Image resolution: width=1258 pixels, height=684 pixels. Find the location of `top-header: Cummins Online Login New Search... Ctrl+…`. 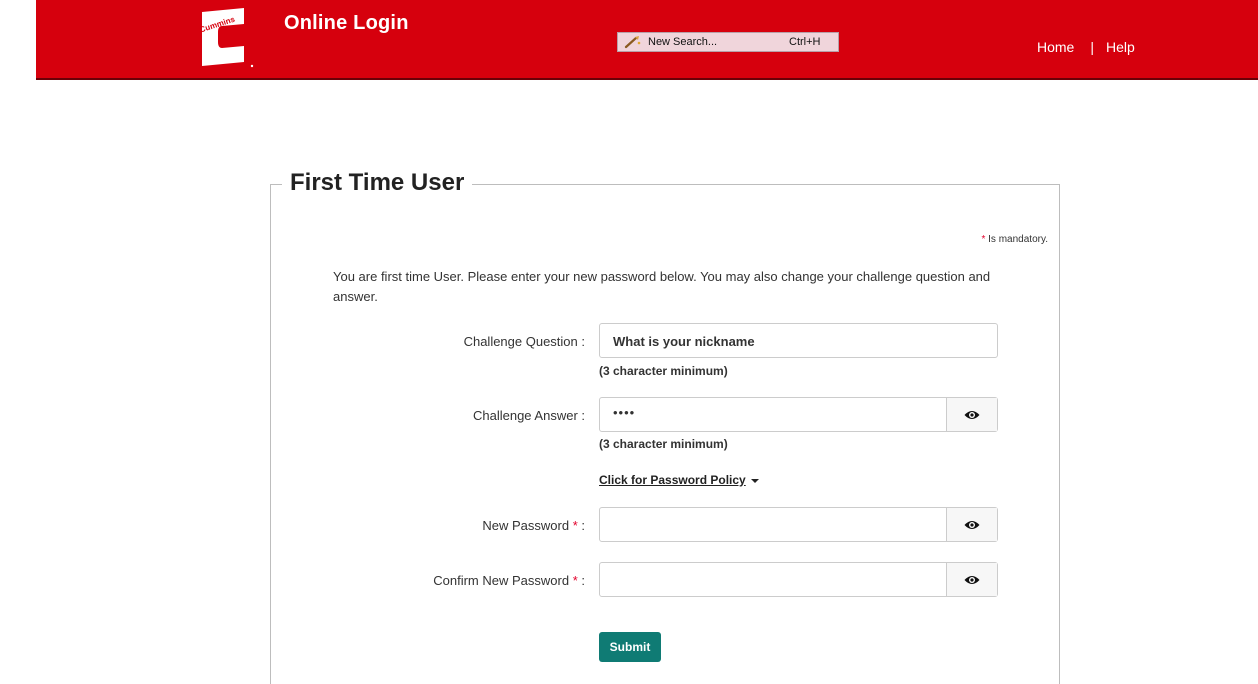

top-header: Cummins Online Login New Search... Ctrl+… is located at coordinates (629, 40).